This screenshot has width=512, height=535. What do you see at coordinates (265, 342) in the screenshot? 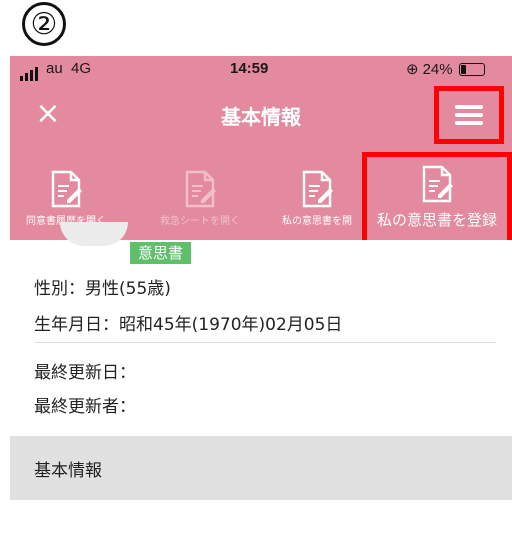
I see `divider` at bounding box center [265, 342].